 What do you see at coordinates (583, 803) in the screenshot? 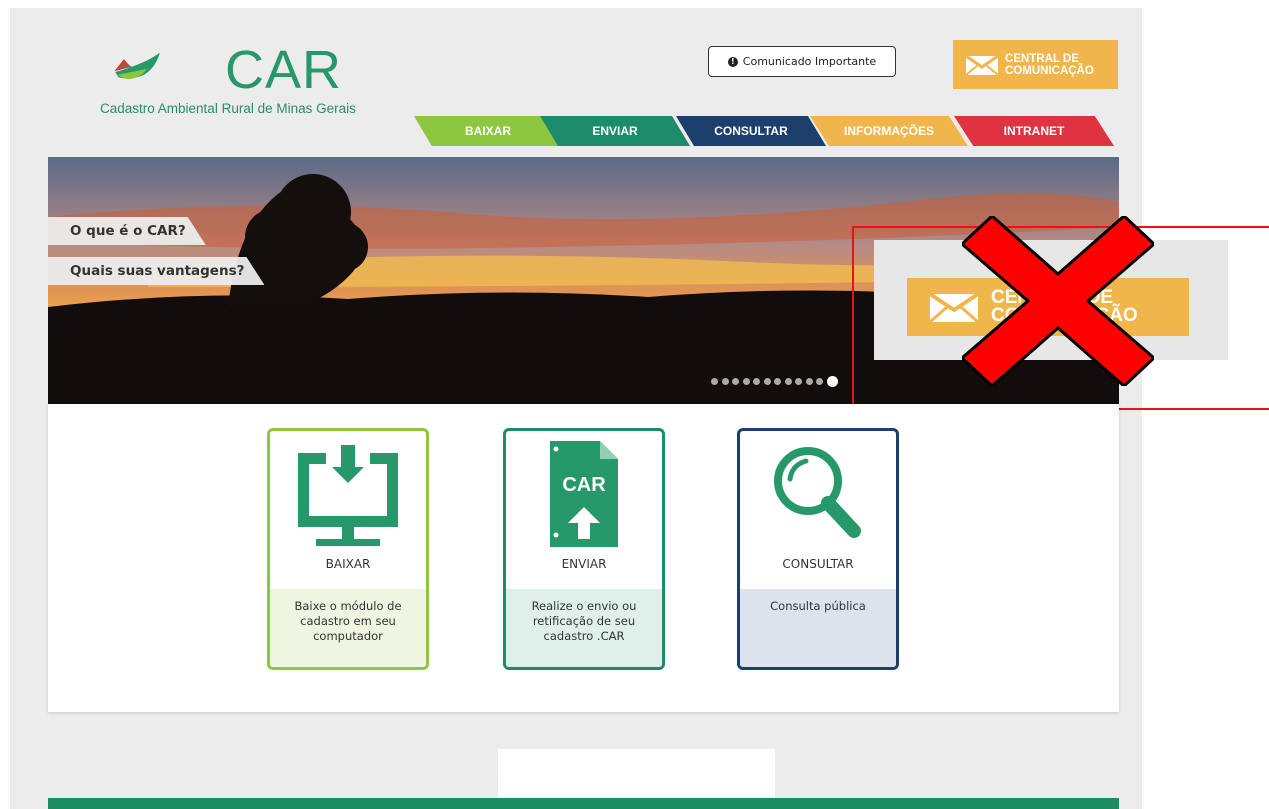
I see `footer-bar` at bounding box center [583, 803].